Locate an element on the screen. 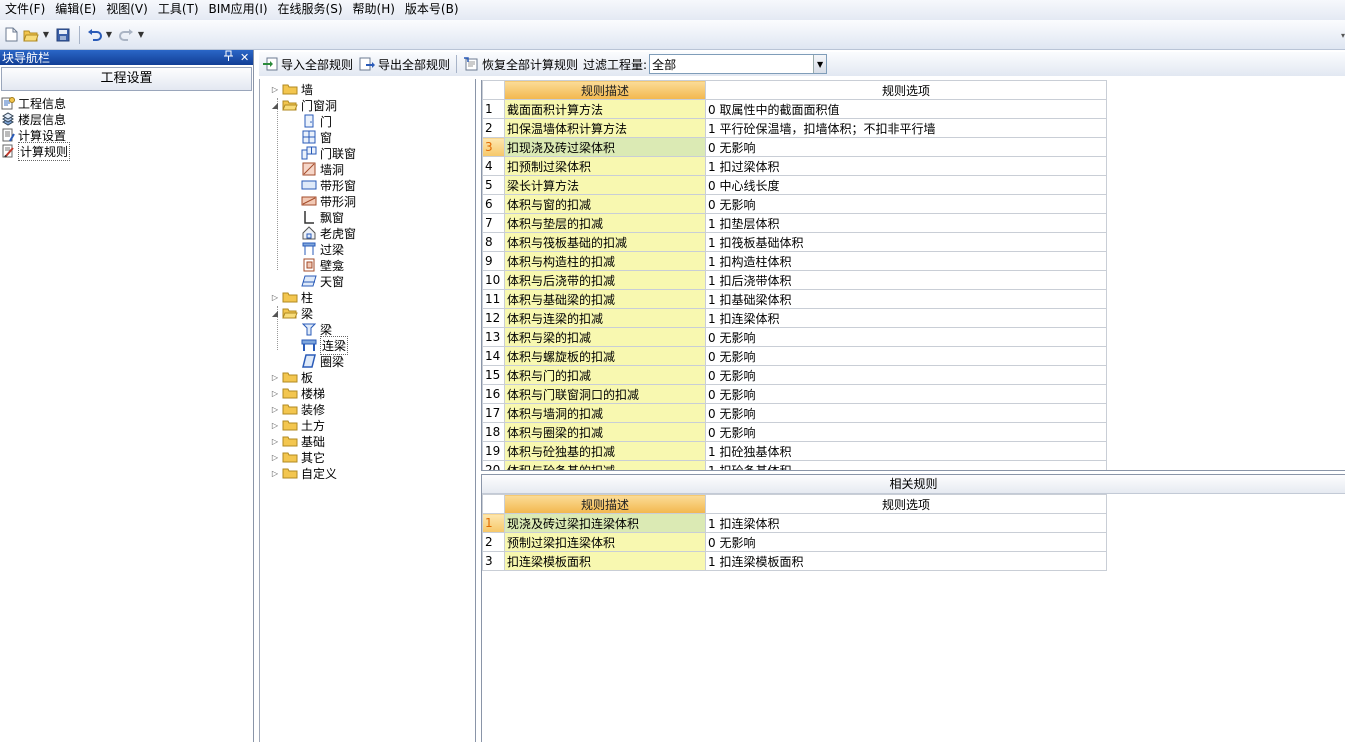 This screenshot has height=742, width=1345. rule-description-cell: 扣连梁模板面积 is located at coordinates (605, 561).